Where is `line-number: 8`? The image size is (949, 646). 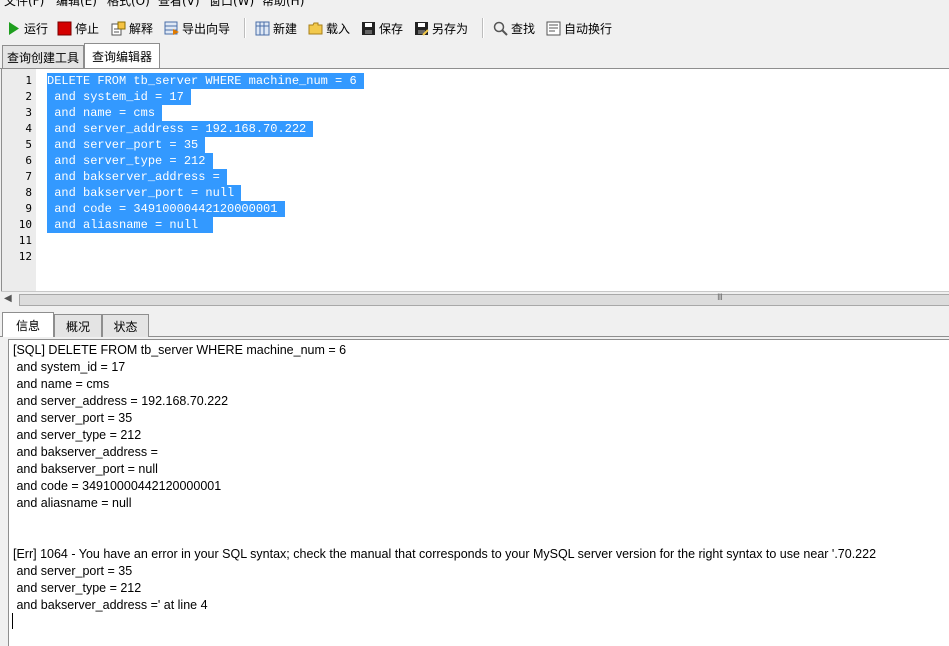
line-number: 8 is located at coordinates (28, 192).